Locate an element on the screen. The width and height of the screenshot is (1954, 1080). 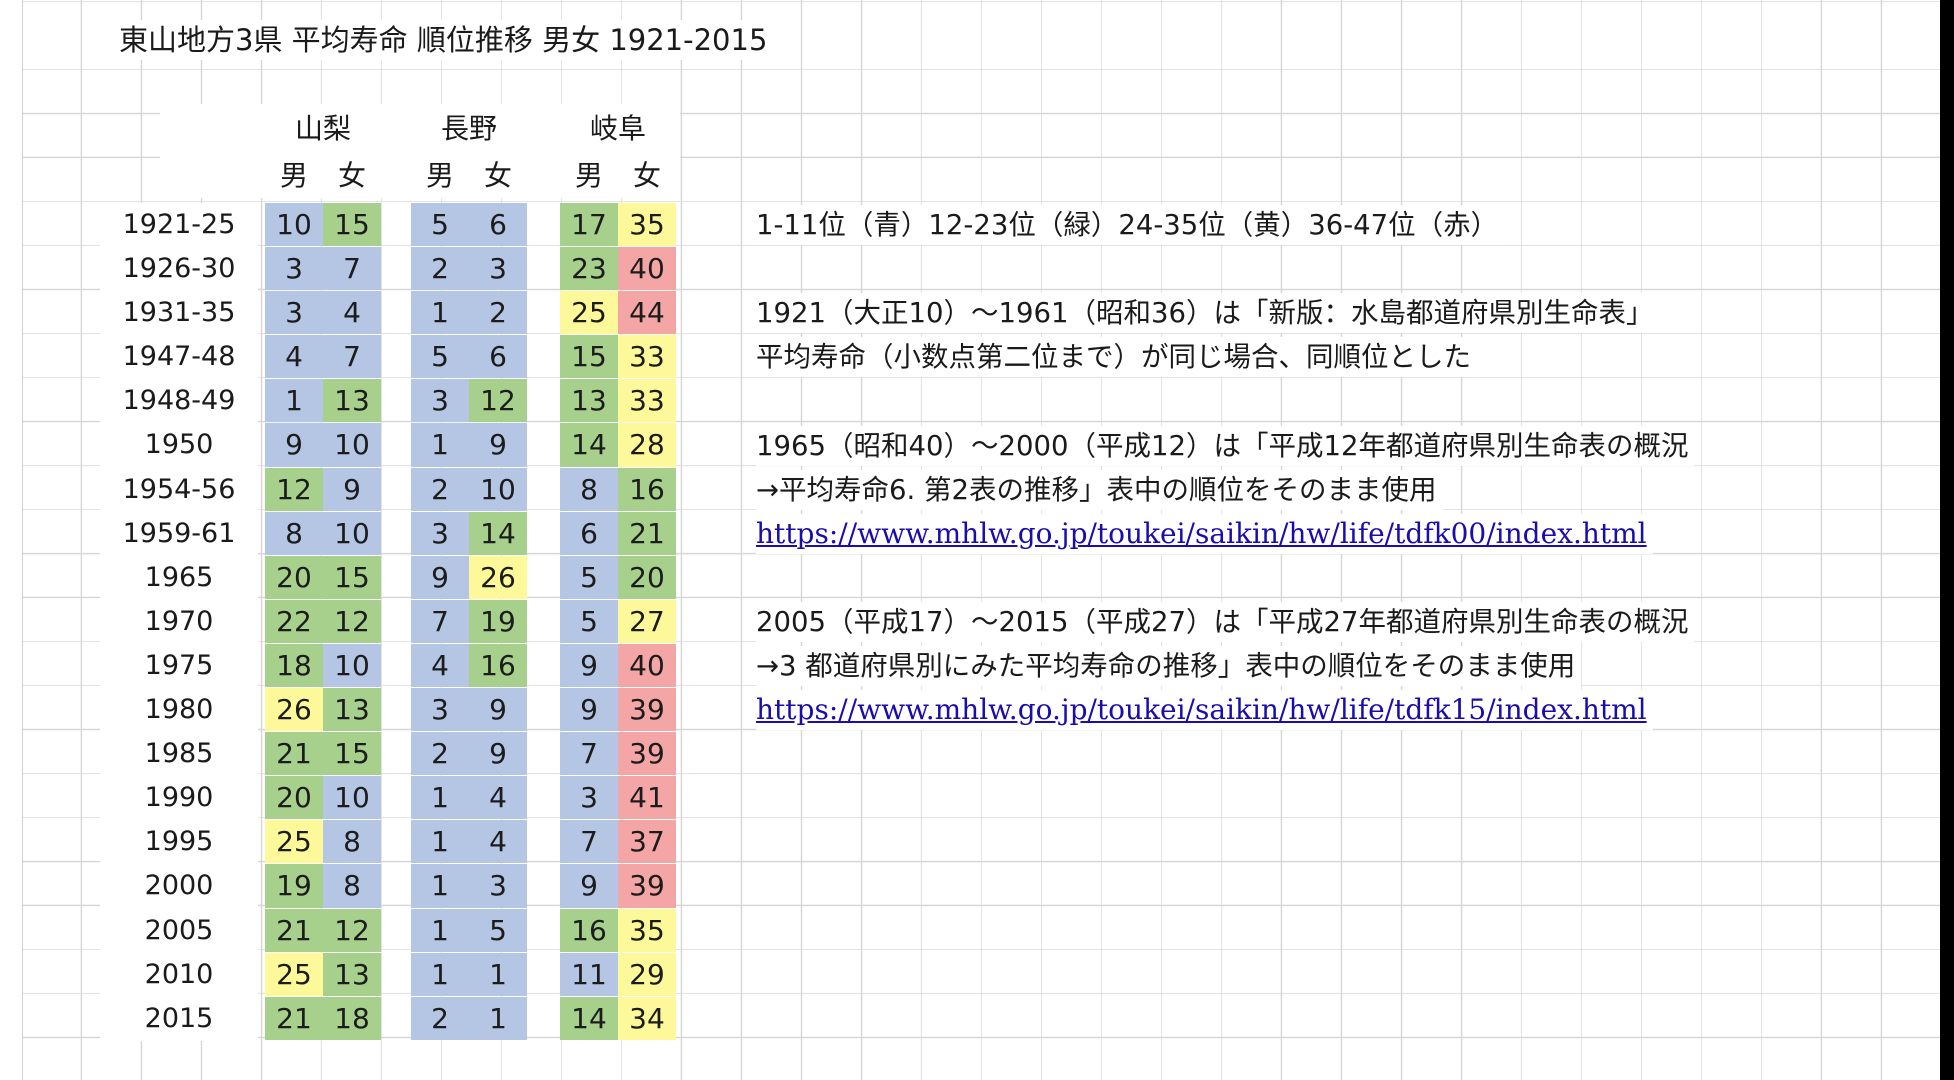
note-line: 1-11位（青）12-23位（緑）24-35位（黄）36-47位（赤） is located at coordinates (1130, 225).